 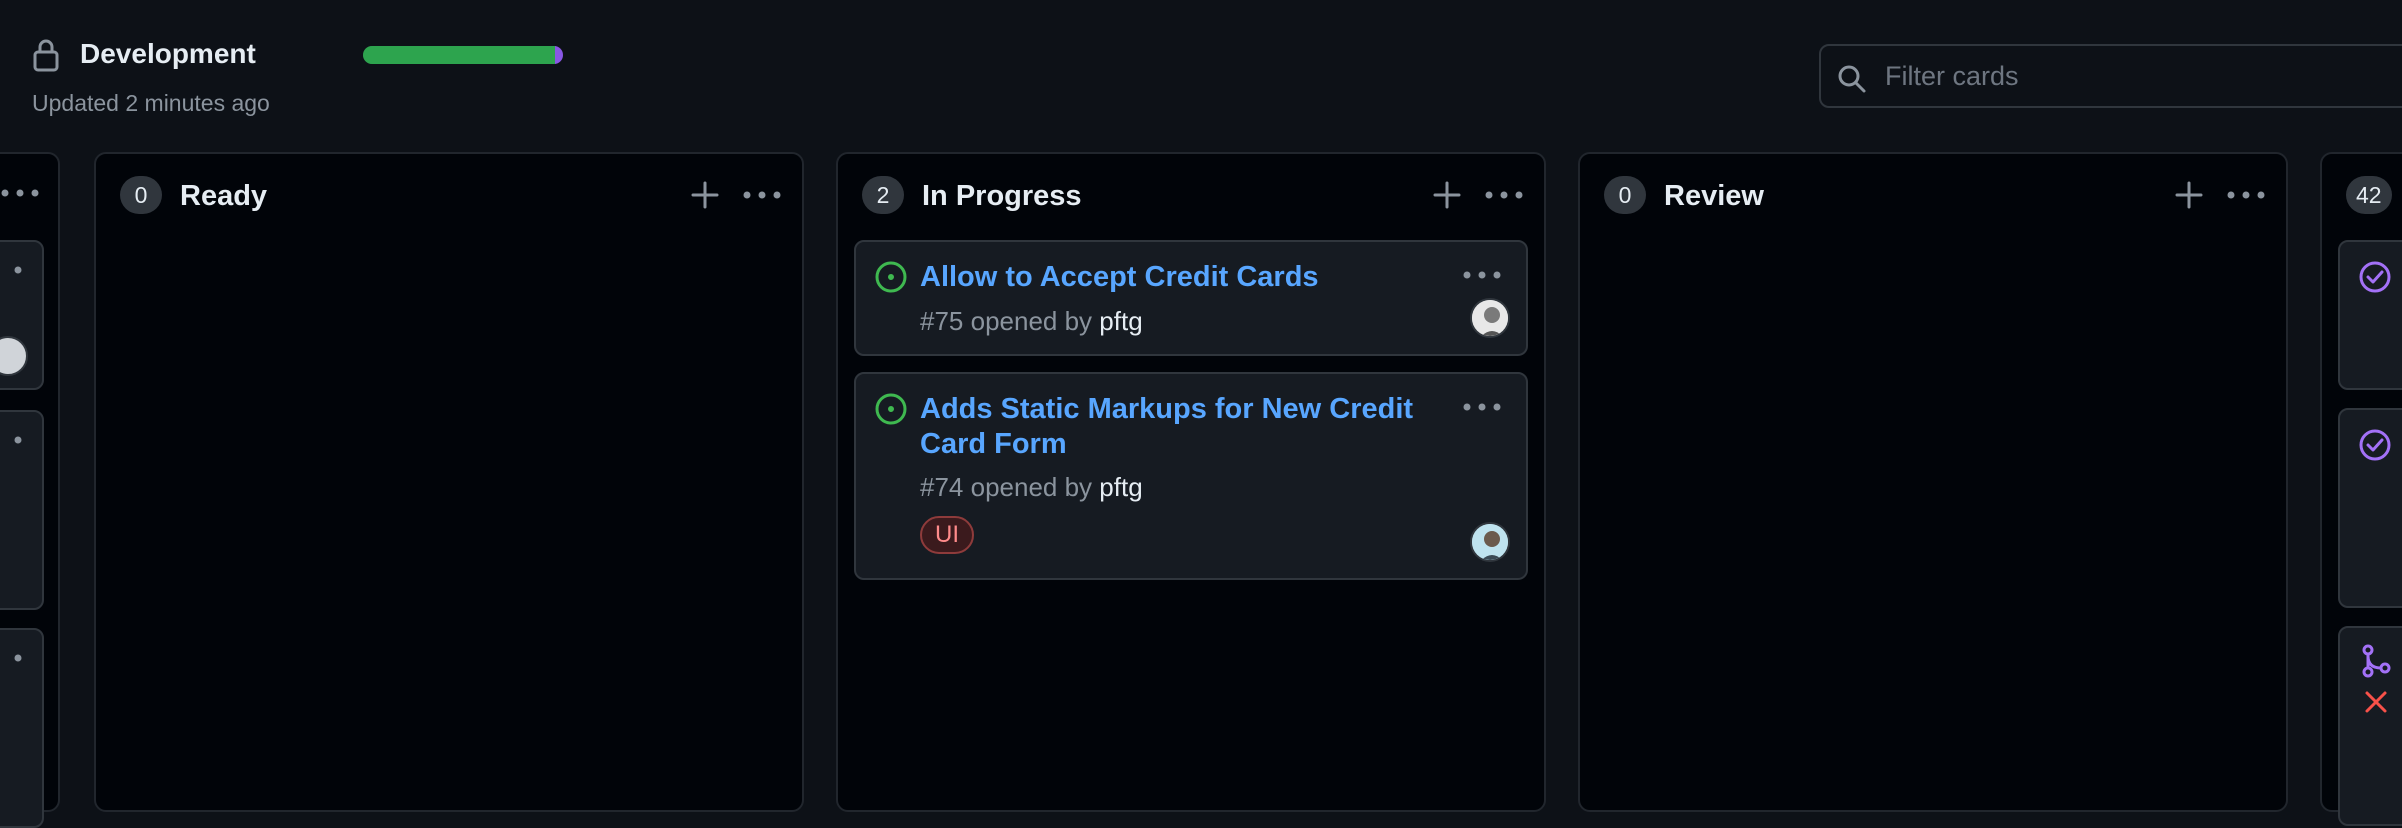 I want to click on issue-meta: #74 opened by pftg, so click(x=1031, y=487).